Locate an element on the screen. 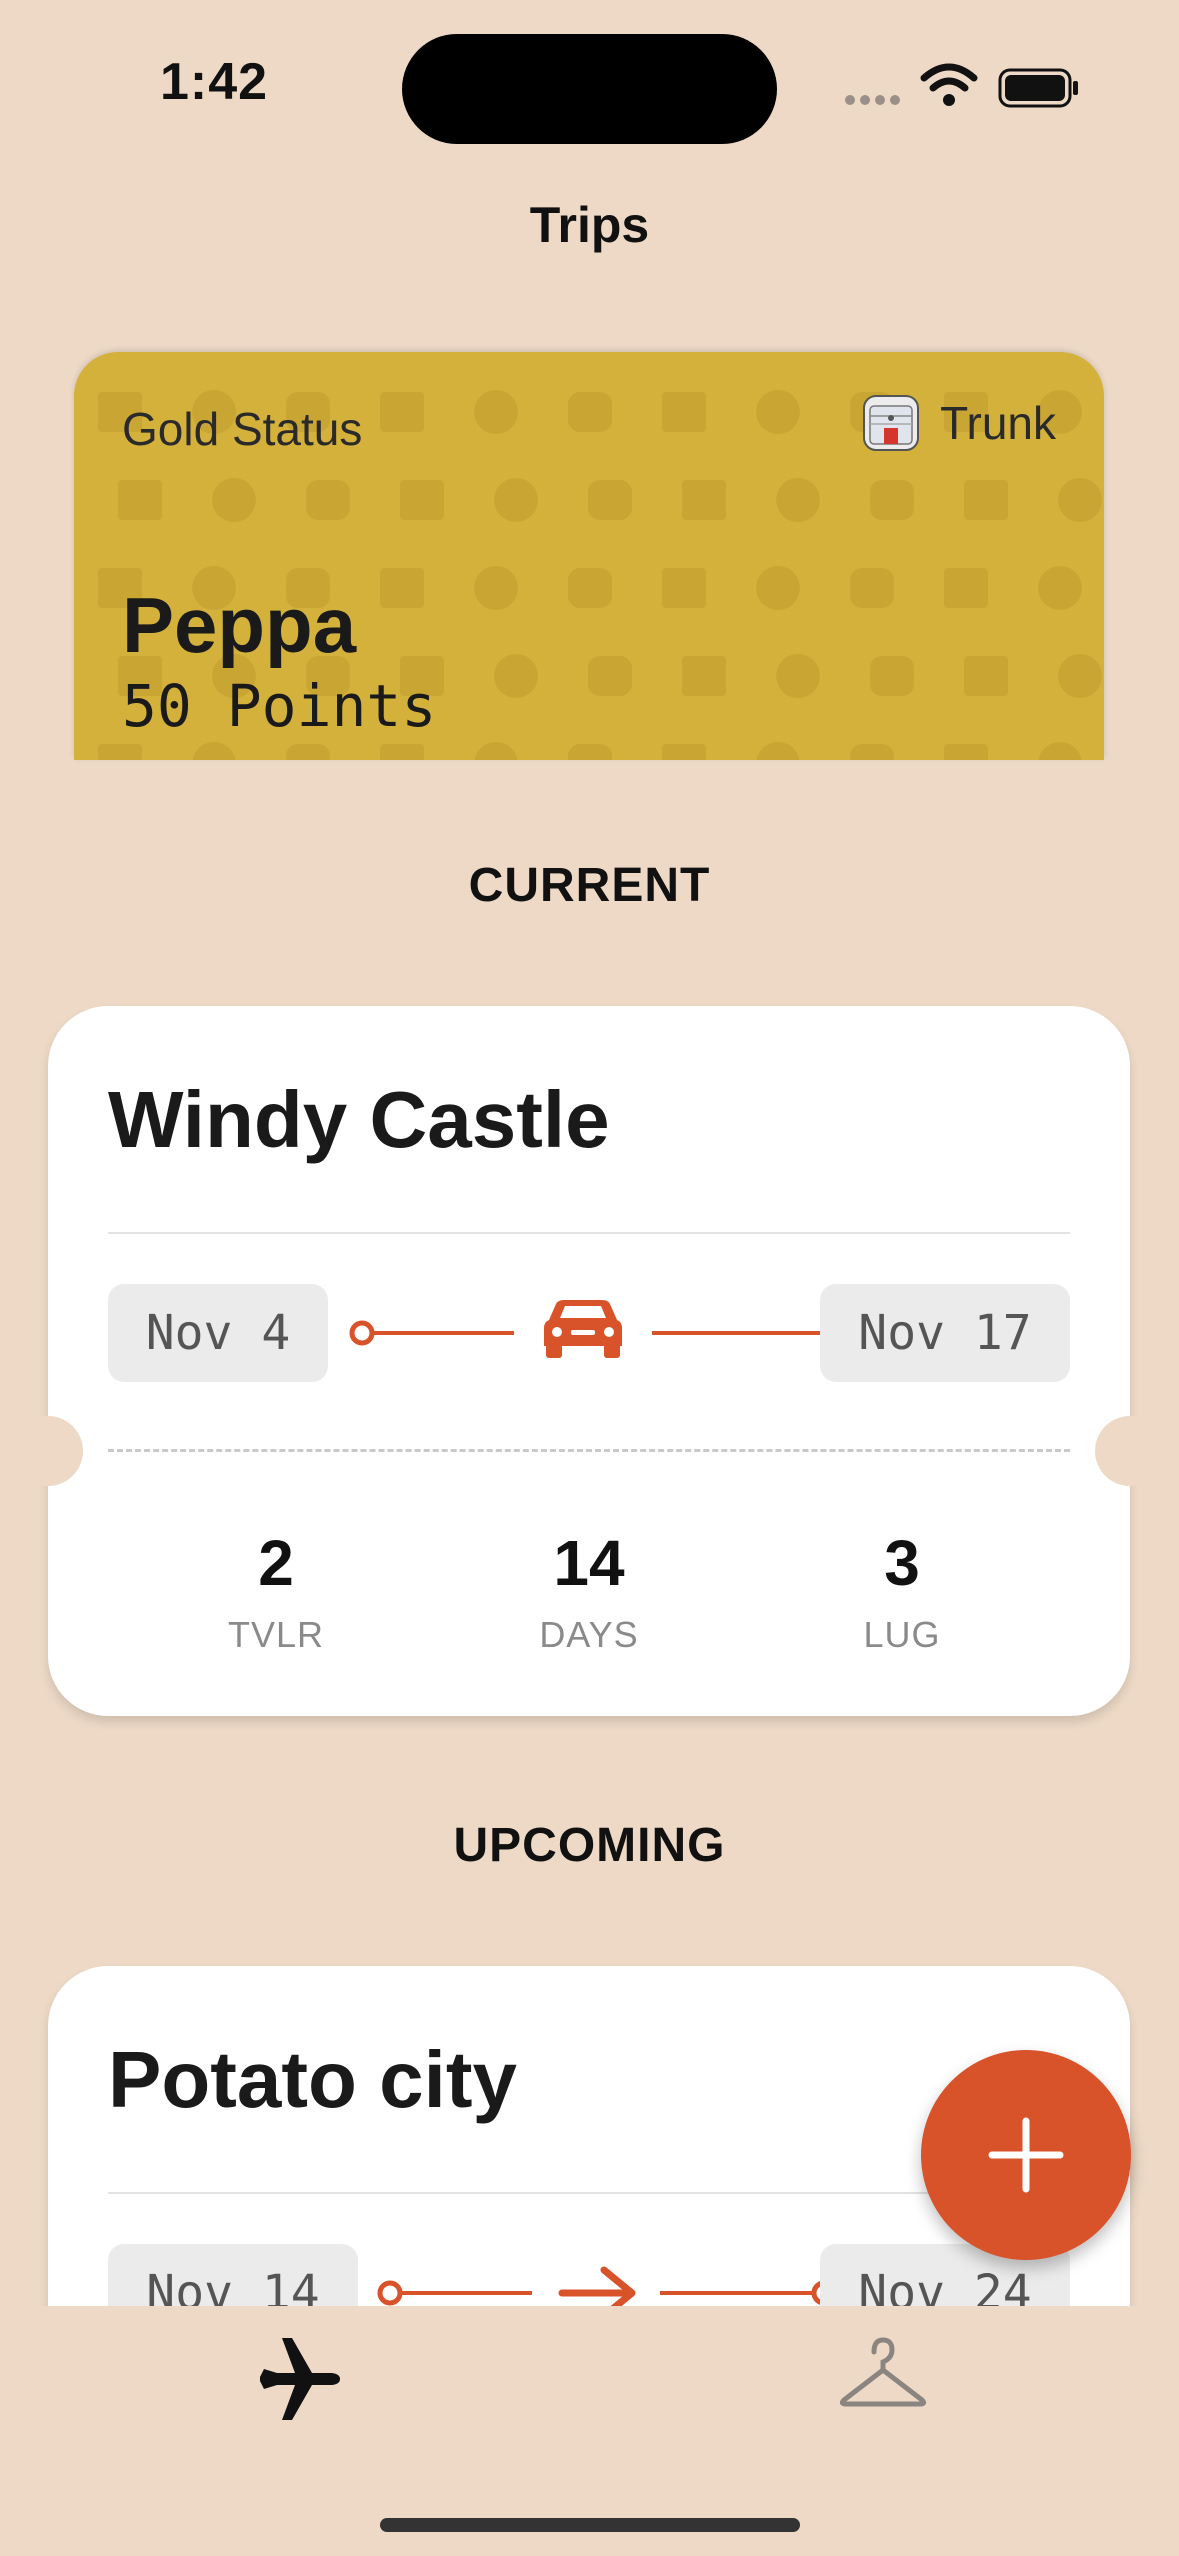 The height and width of the screenshot is (2556, 1179). tab-wardrobe is located at coordinates (883, 2380).